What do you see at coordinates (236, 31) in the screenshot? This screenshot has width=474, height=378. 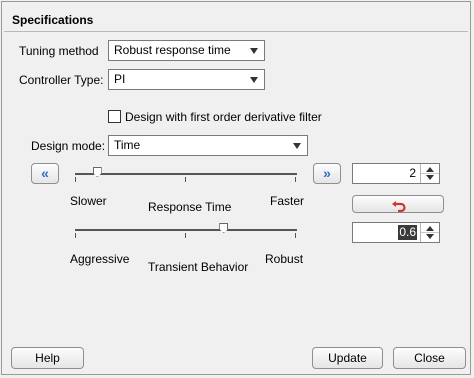 I see `section-divider` at bounding box center [236, 31].